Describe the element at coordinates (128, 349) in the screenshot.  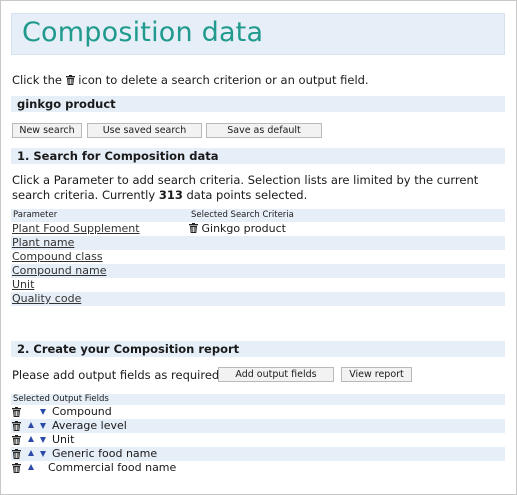
I see `section2-heading-text: 2. Create your Composition report` at that location.